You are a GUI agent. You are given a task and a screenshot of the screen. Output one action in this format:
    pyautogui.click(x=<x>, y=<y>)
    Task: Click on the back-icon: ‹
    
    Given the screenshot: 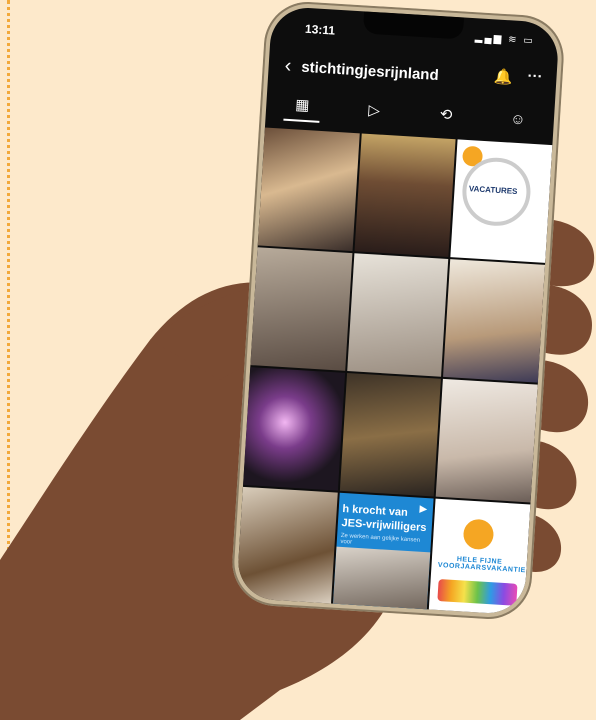 What is the action you would take?
    pyautogui.click(x=288, y=66)
    